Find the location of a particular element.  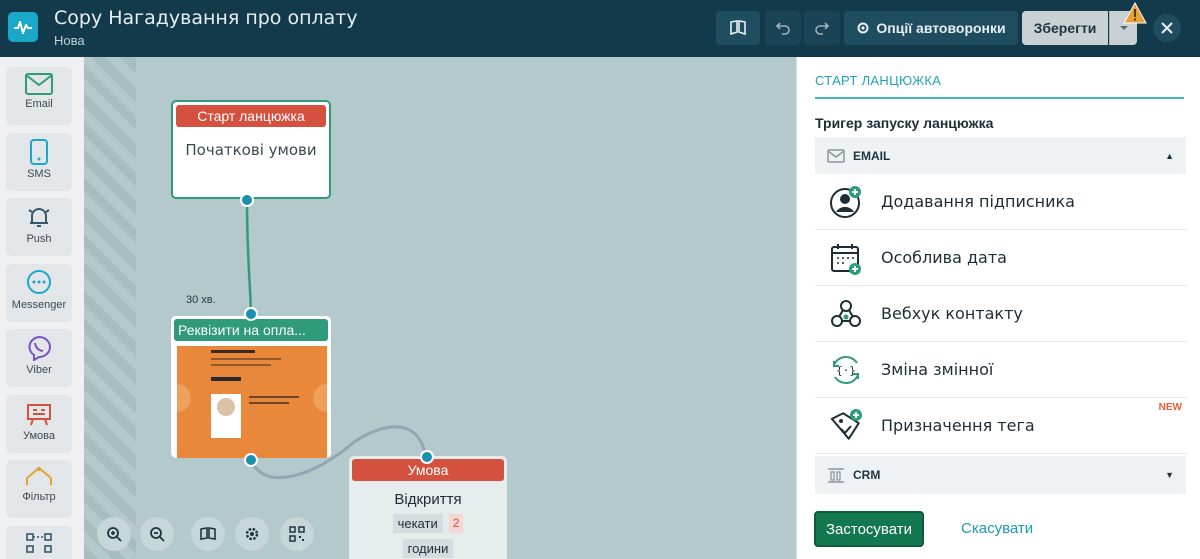

group-crm-header: CRM ▼ is located at coordinates (1000, 475).